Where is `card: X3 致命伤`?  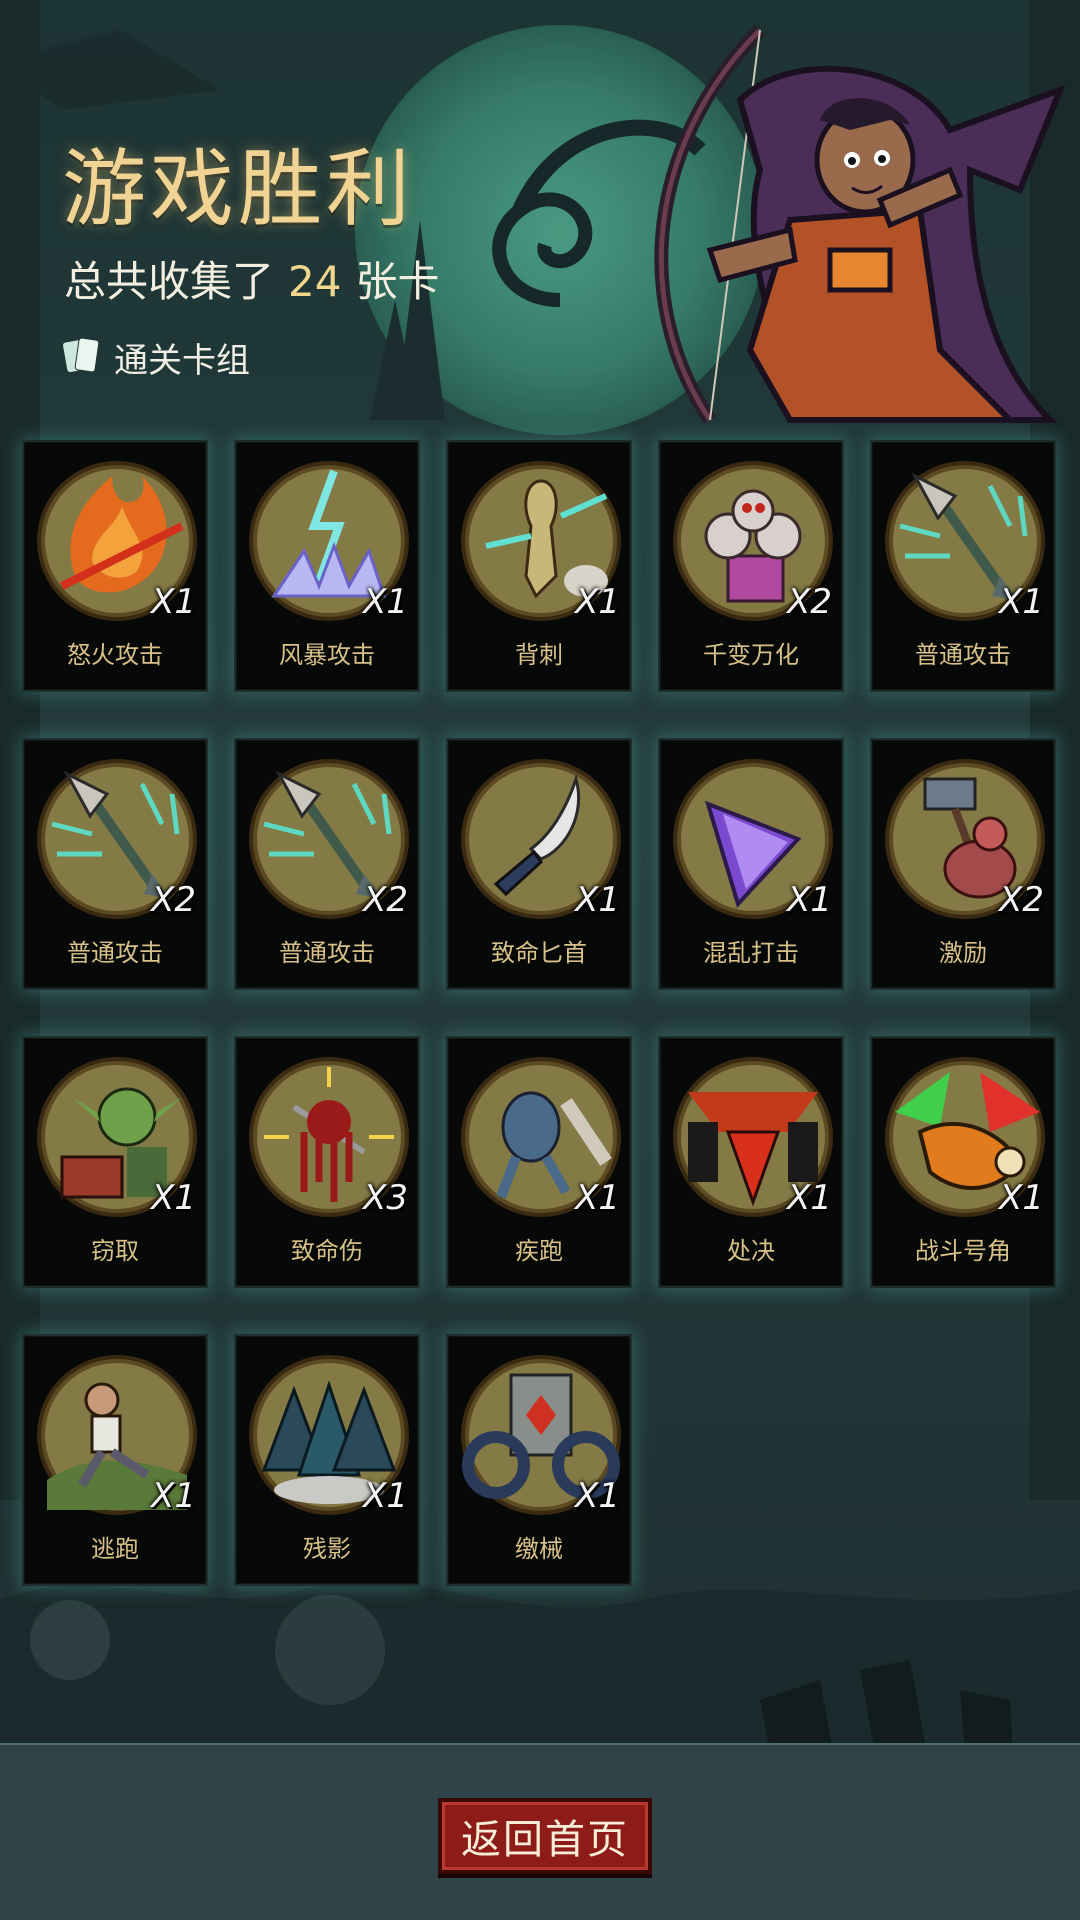 card: X3 致命伤 is located at coordinates (327, 1162).